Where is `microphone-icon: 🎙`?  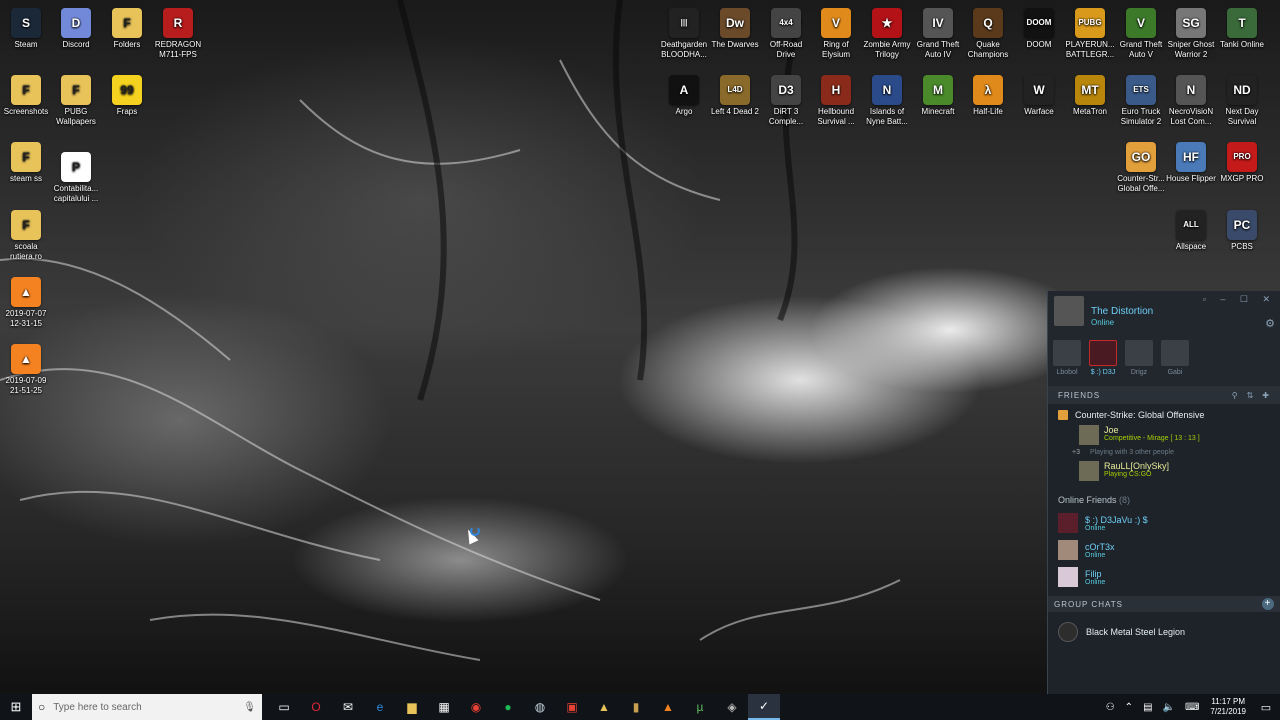 microphone-icon: 🎙 is located at coordinates (249, 707).